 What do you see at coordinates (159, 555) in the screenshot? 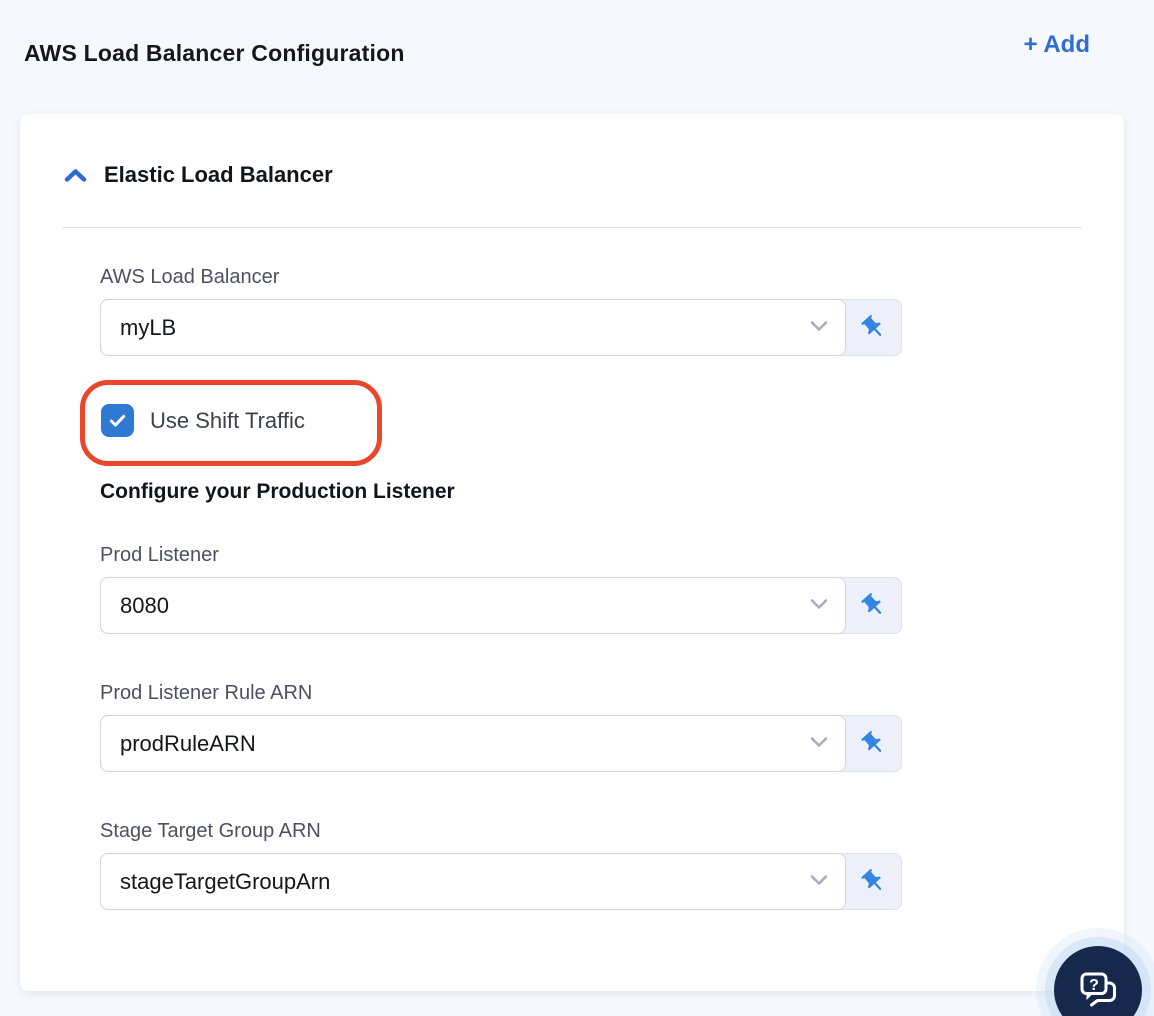
I see `field-label: Prod Listener` at bounding box center [159, 555].